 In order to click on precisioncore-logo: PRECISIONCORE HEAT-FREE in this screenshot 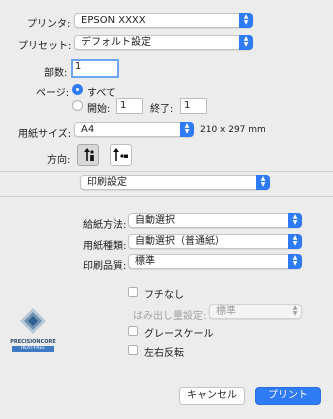, I will do `click(33, 330)`.